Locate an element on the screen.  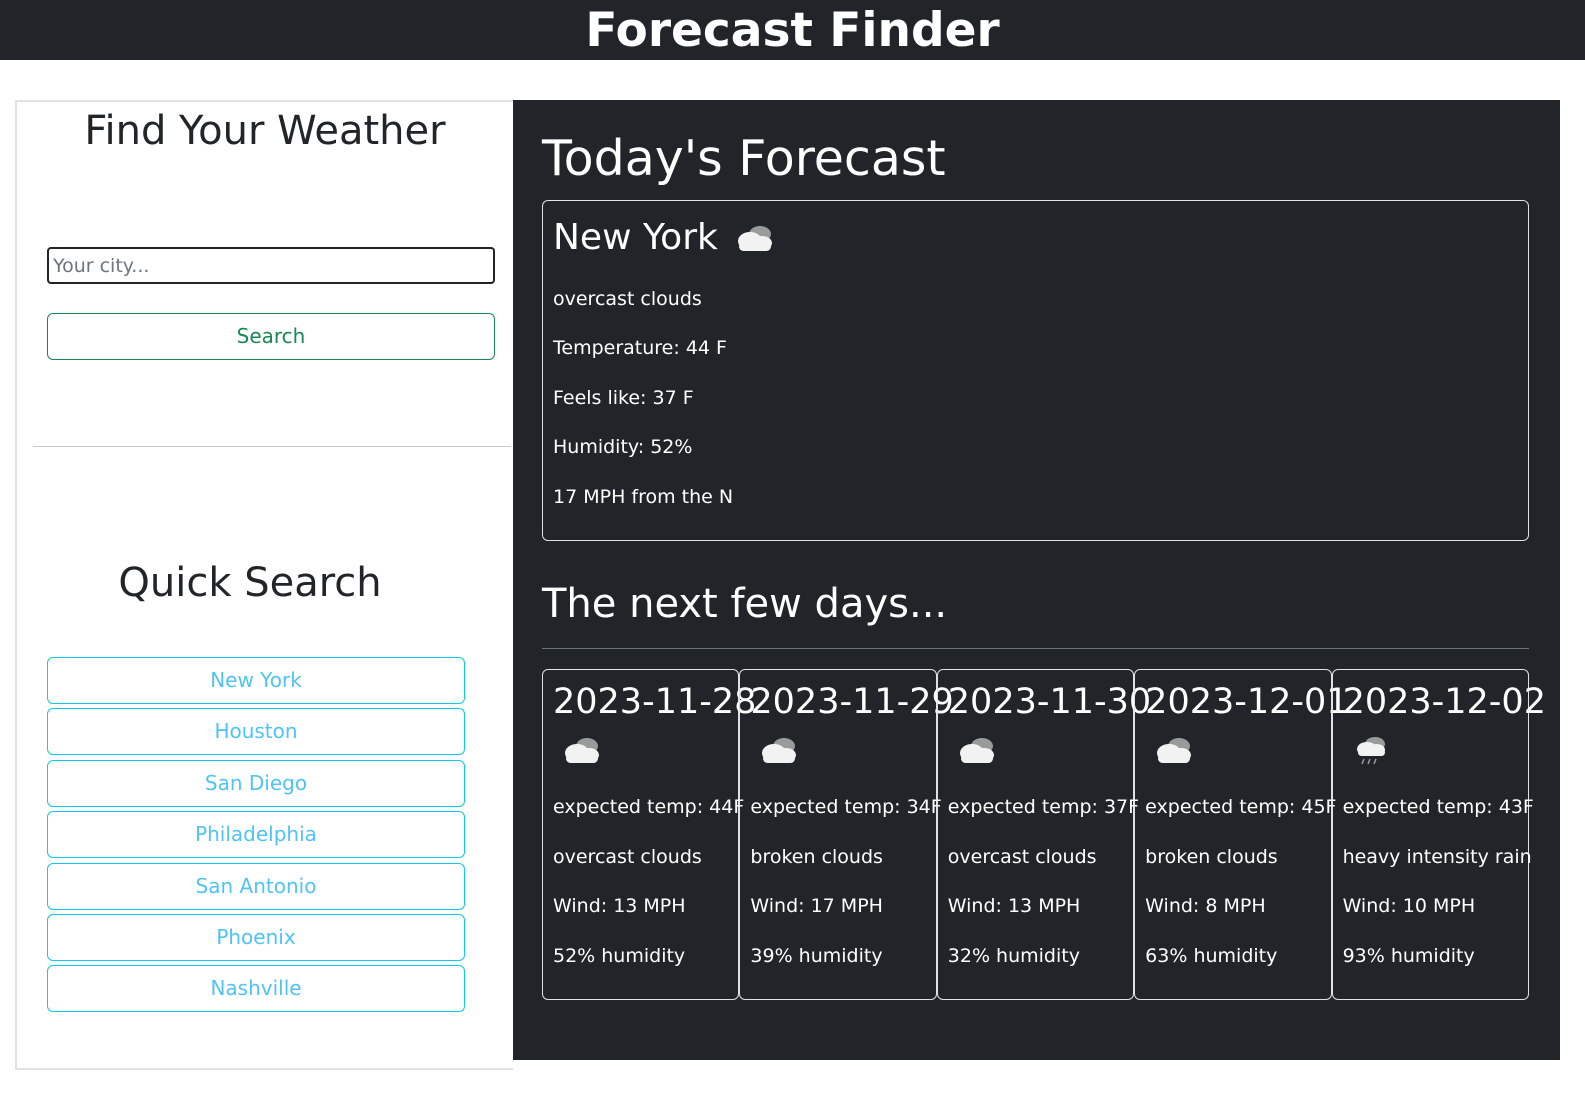
forecast-temp: expected temp: 37F is located at coordinates (1043, 807).